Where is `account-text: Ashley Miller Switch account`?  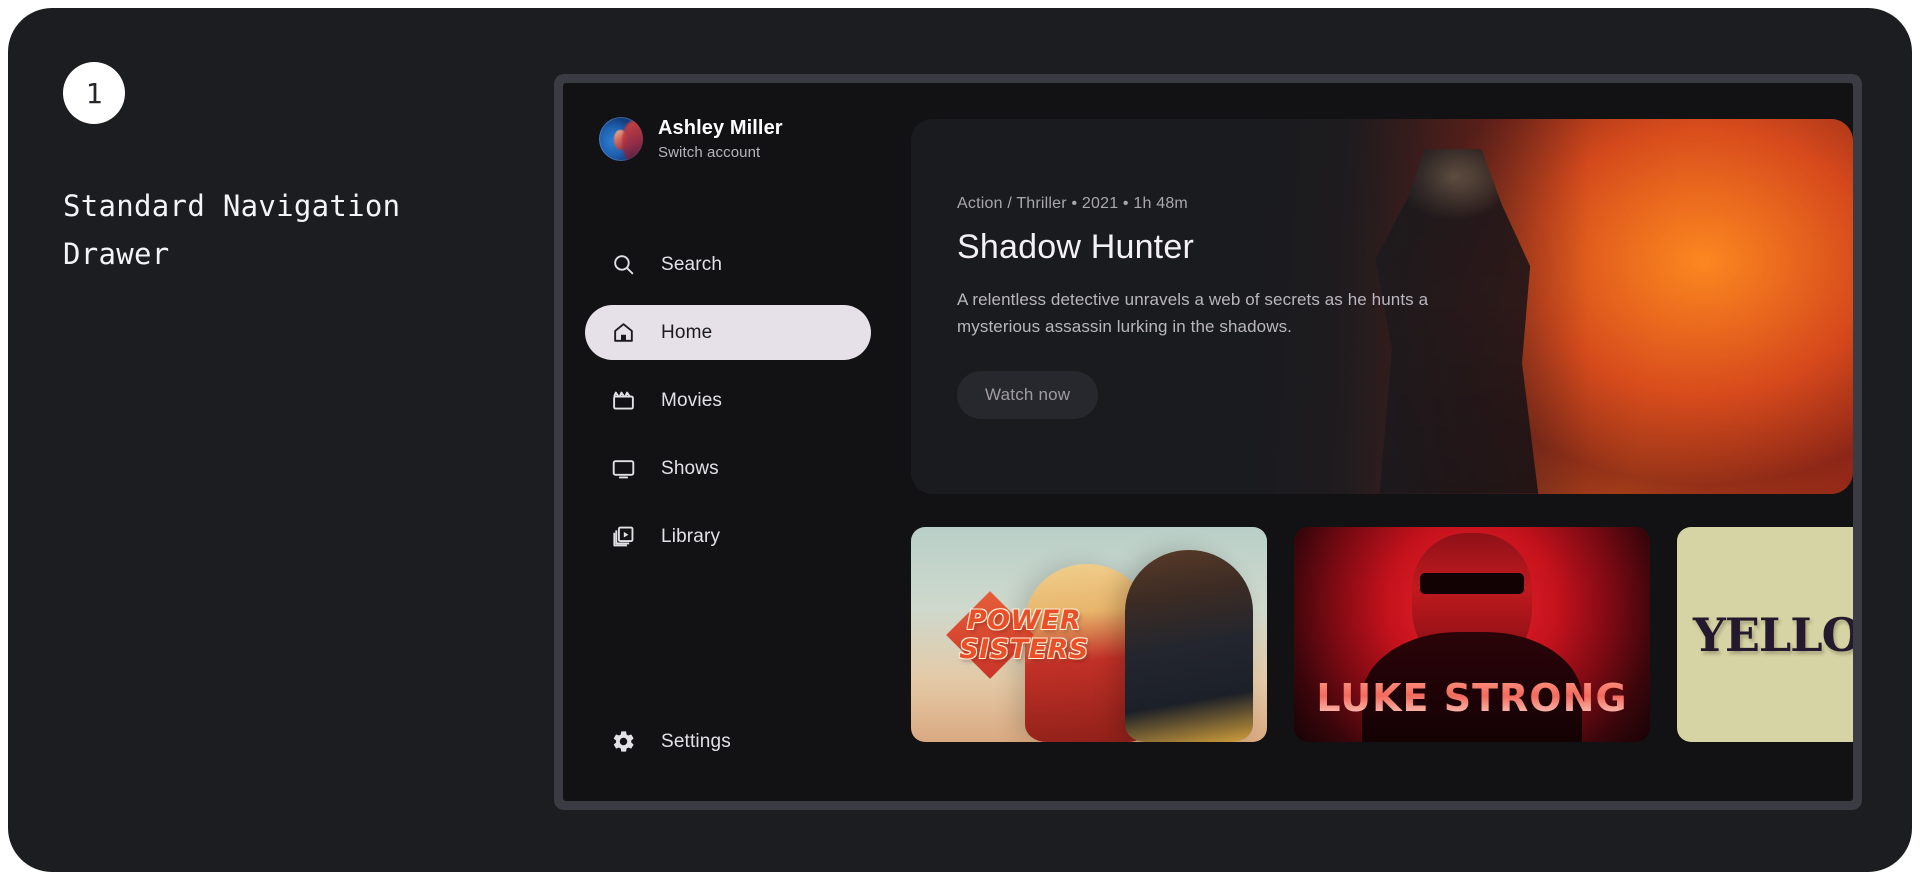 account-text: Ashley Miller Switch account is located at coordinates (720, 139).